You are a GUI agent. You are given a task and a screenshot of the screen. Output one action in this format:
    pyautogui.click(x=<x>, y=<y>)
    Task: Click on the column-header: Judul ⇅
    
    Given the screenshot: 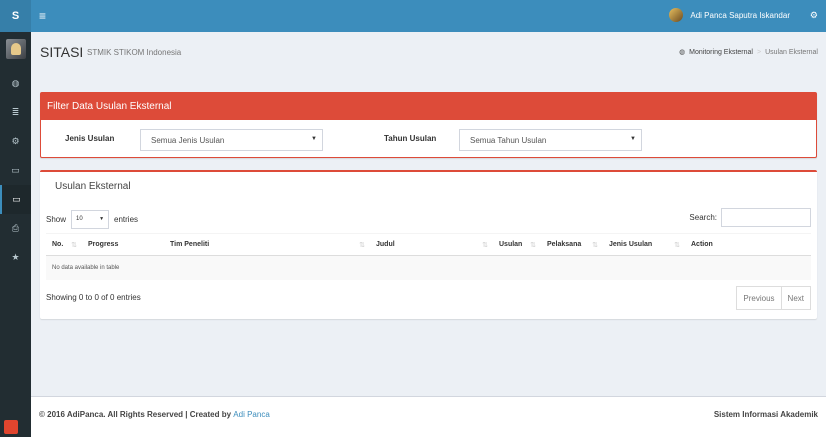 What is the action you would take?
    pyautogui.click(x=431, y=244)
    